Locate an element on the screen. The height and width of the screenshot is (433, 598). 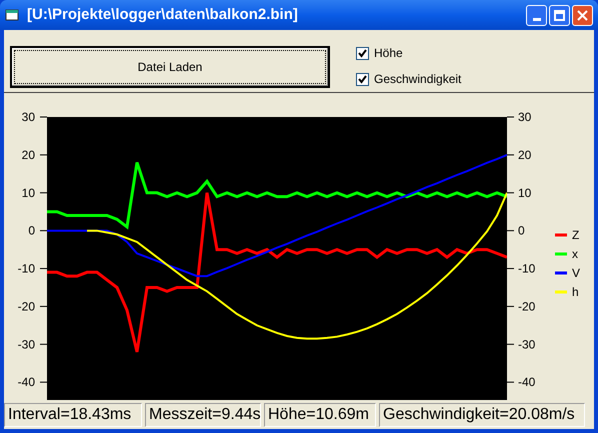
minimize-icon is located at coordinates (536, 19).